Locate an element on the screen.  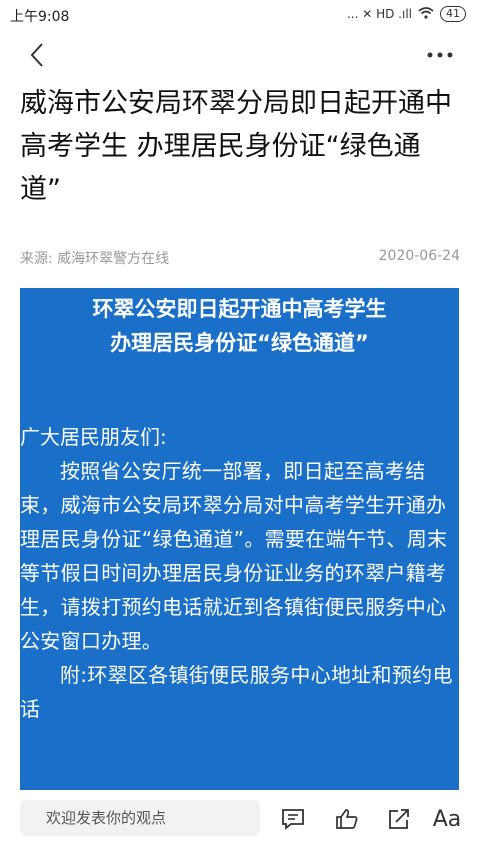
status-time: 上午9:08 is located at coordinates (40, 17).